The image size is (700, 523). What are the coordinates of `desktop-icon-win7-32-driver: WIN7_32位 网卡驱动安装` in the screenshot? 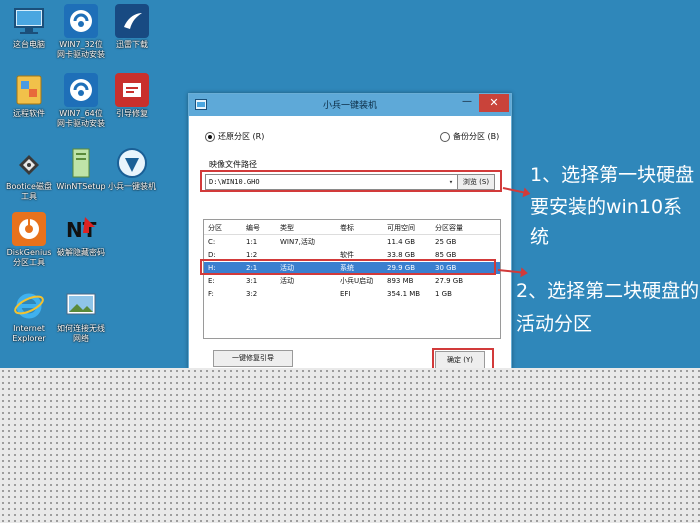 It's located at (81, 32).